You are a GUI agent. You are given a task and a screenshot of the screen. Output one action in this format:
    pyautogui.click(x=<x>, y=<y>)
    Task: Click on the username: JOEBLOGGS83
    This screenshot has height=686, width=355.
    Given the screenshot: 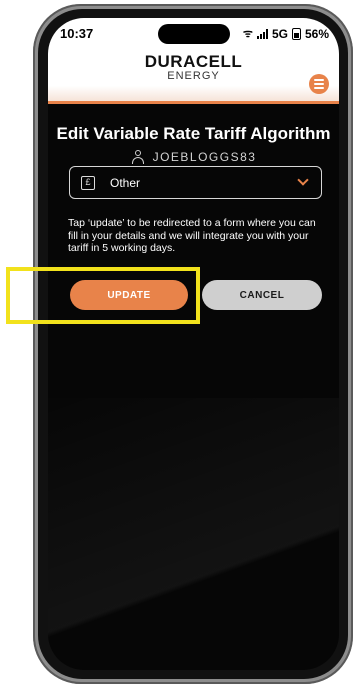 What is the action you would take?
    pyautogui.click(x=204, y=157)
    